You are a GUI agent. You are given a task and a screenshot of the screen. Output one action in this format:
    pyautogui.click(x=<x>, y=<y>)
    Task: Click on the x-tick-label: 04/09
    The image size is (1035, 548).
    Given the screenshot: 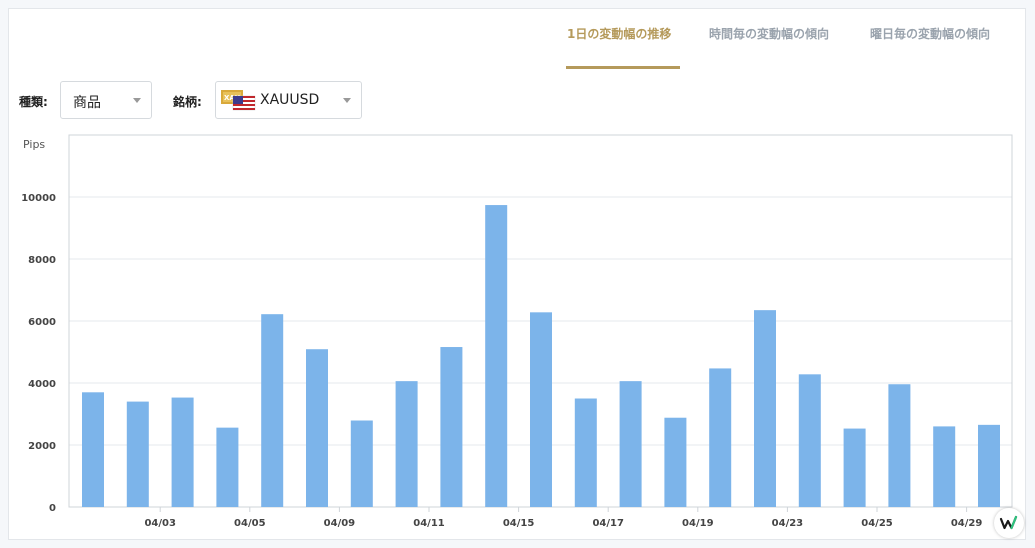 What is the action you would take?
    pyautogui.click(x=340, y=523)
    